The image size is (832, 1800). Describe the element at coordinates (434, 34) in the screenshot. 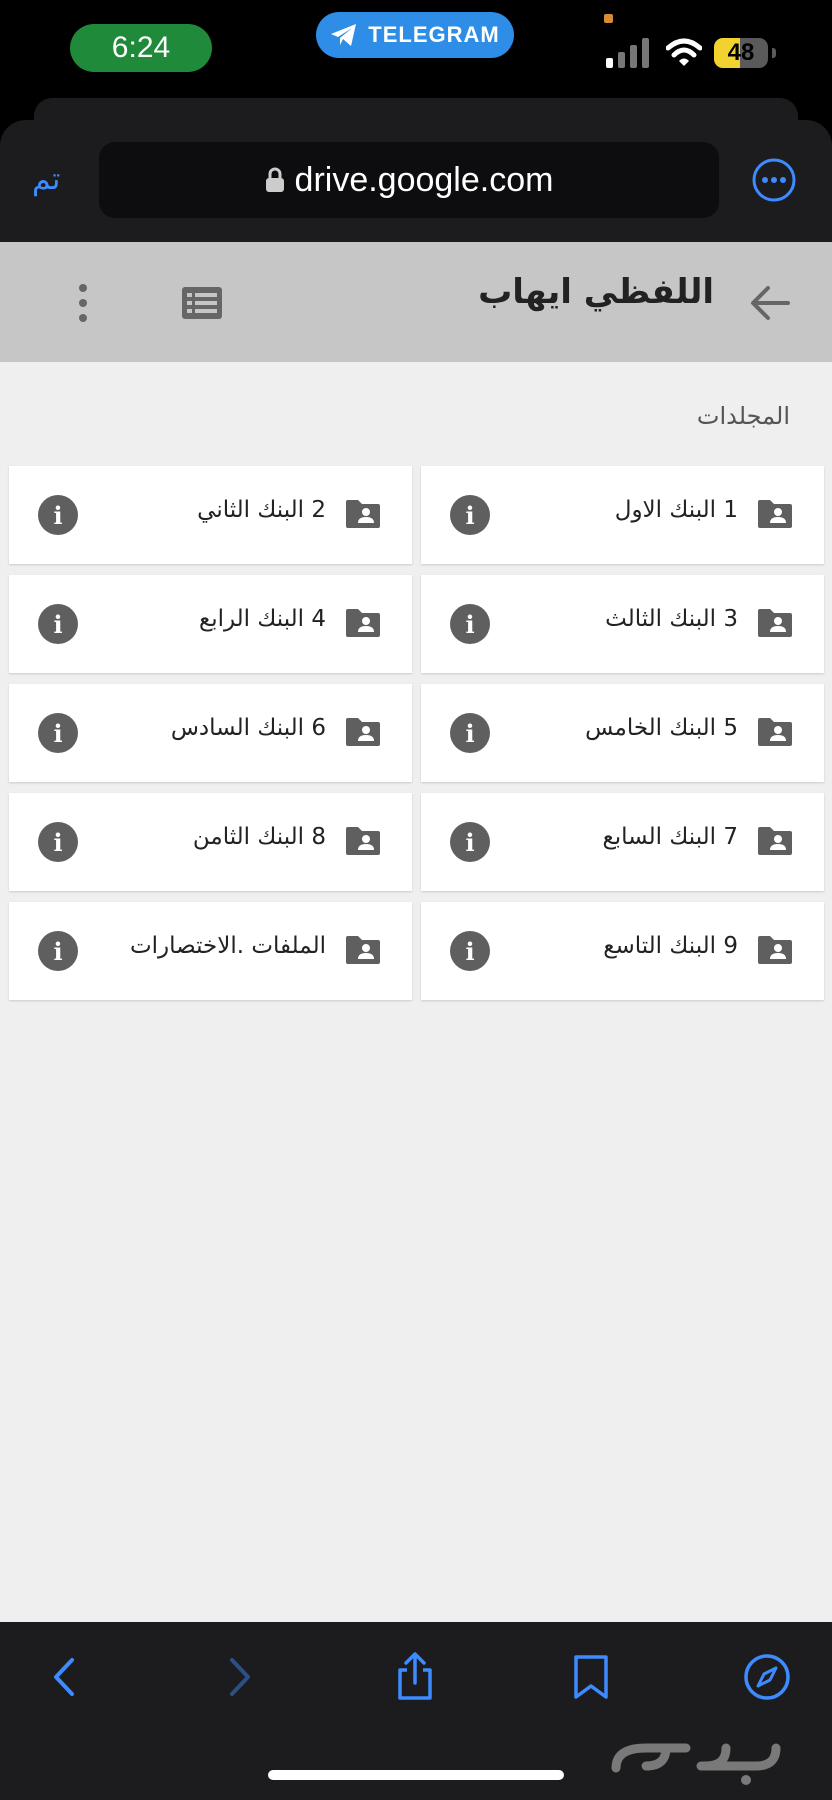

I see `telegram-label: TELEGRAM` at that location.